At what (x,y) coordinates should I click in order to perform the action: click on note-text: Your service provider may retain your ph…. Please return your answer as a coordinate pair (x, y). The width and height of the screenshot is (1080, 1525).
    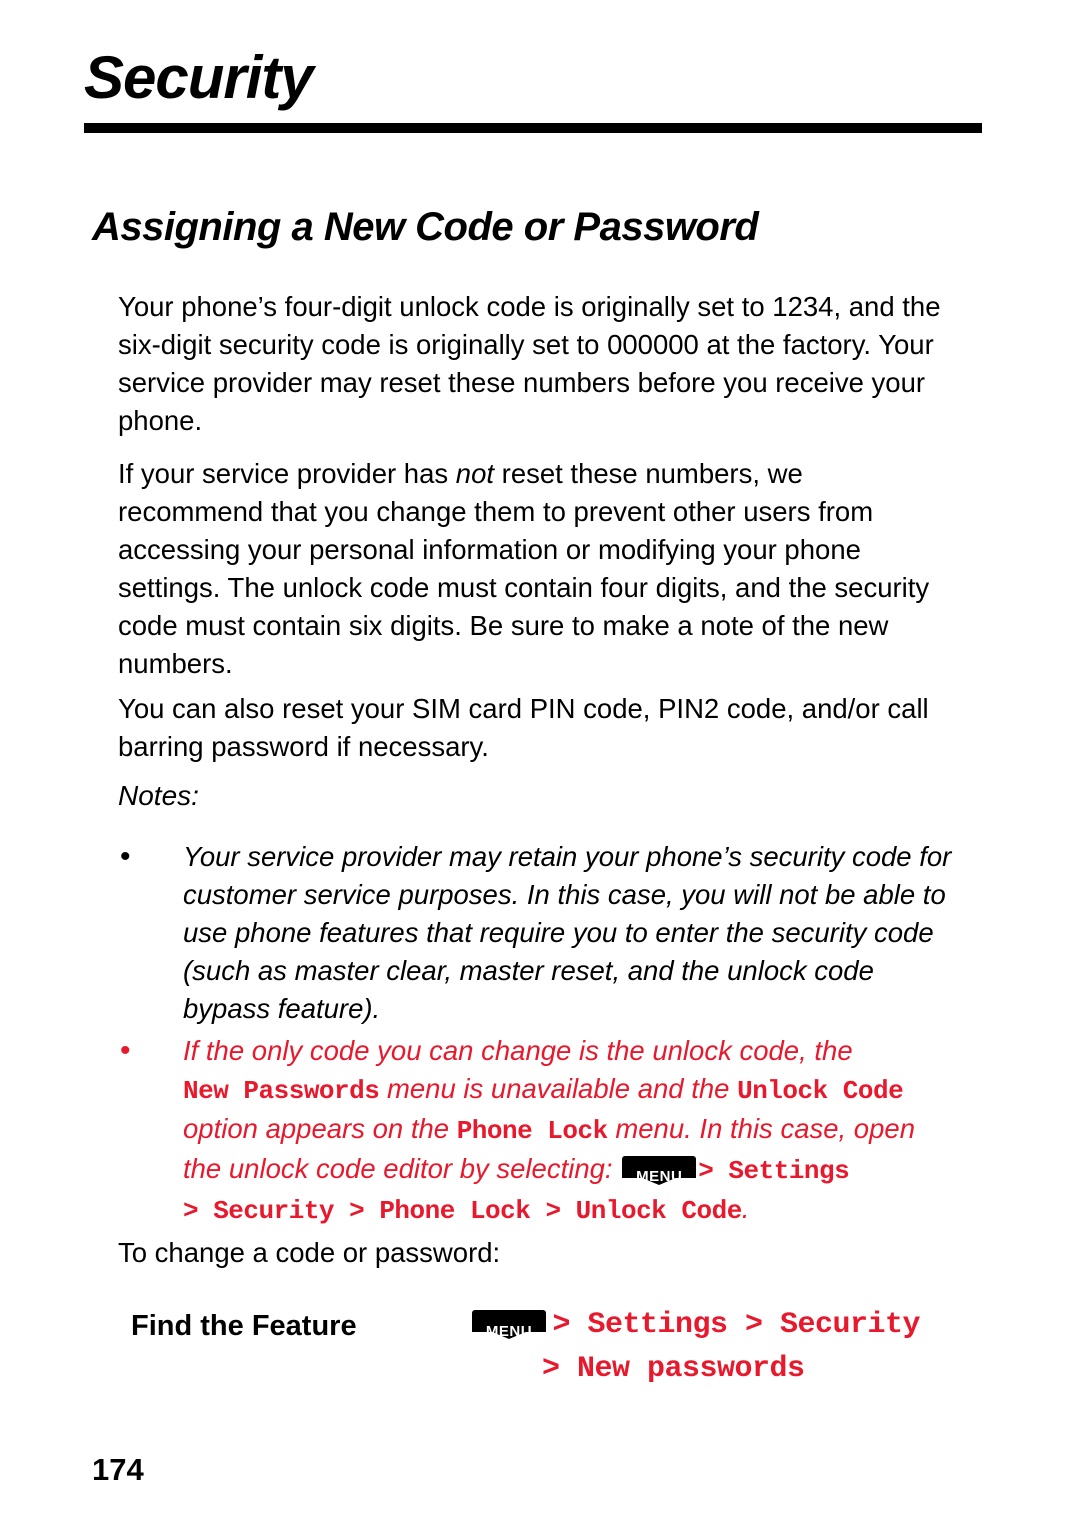
    Looking at the image, I should click on (567, 932).